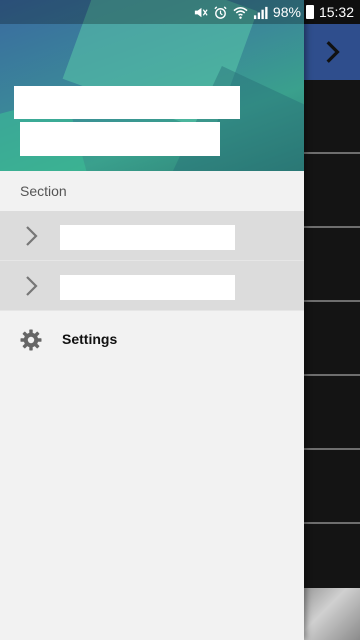  What do you see at coordinates (332, 614) in the screenshot?
I see `background-thumbnail` at bounding box center [332, 614].